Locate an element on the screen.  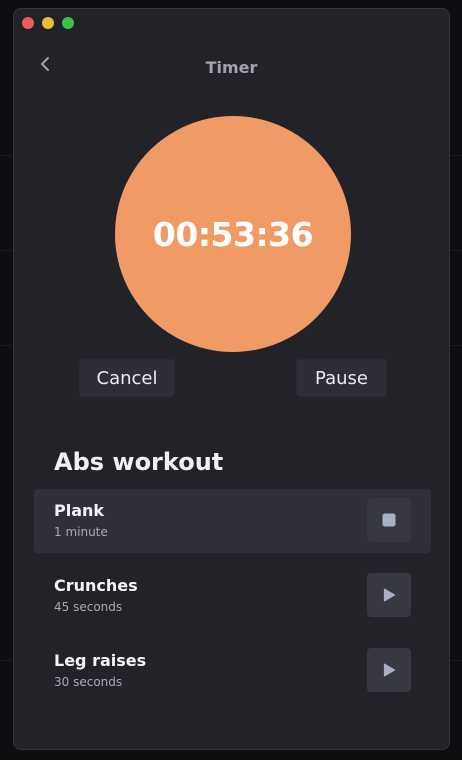
maximize-window-button is located at coordinates (68, 23).